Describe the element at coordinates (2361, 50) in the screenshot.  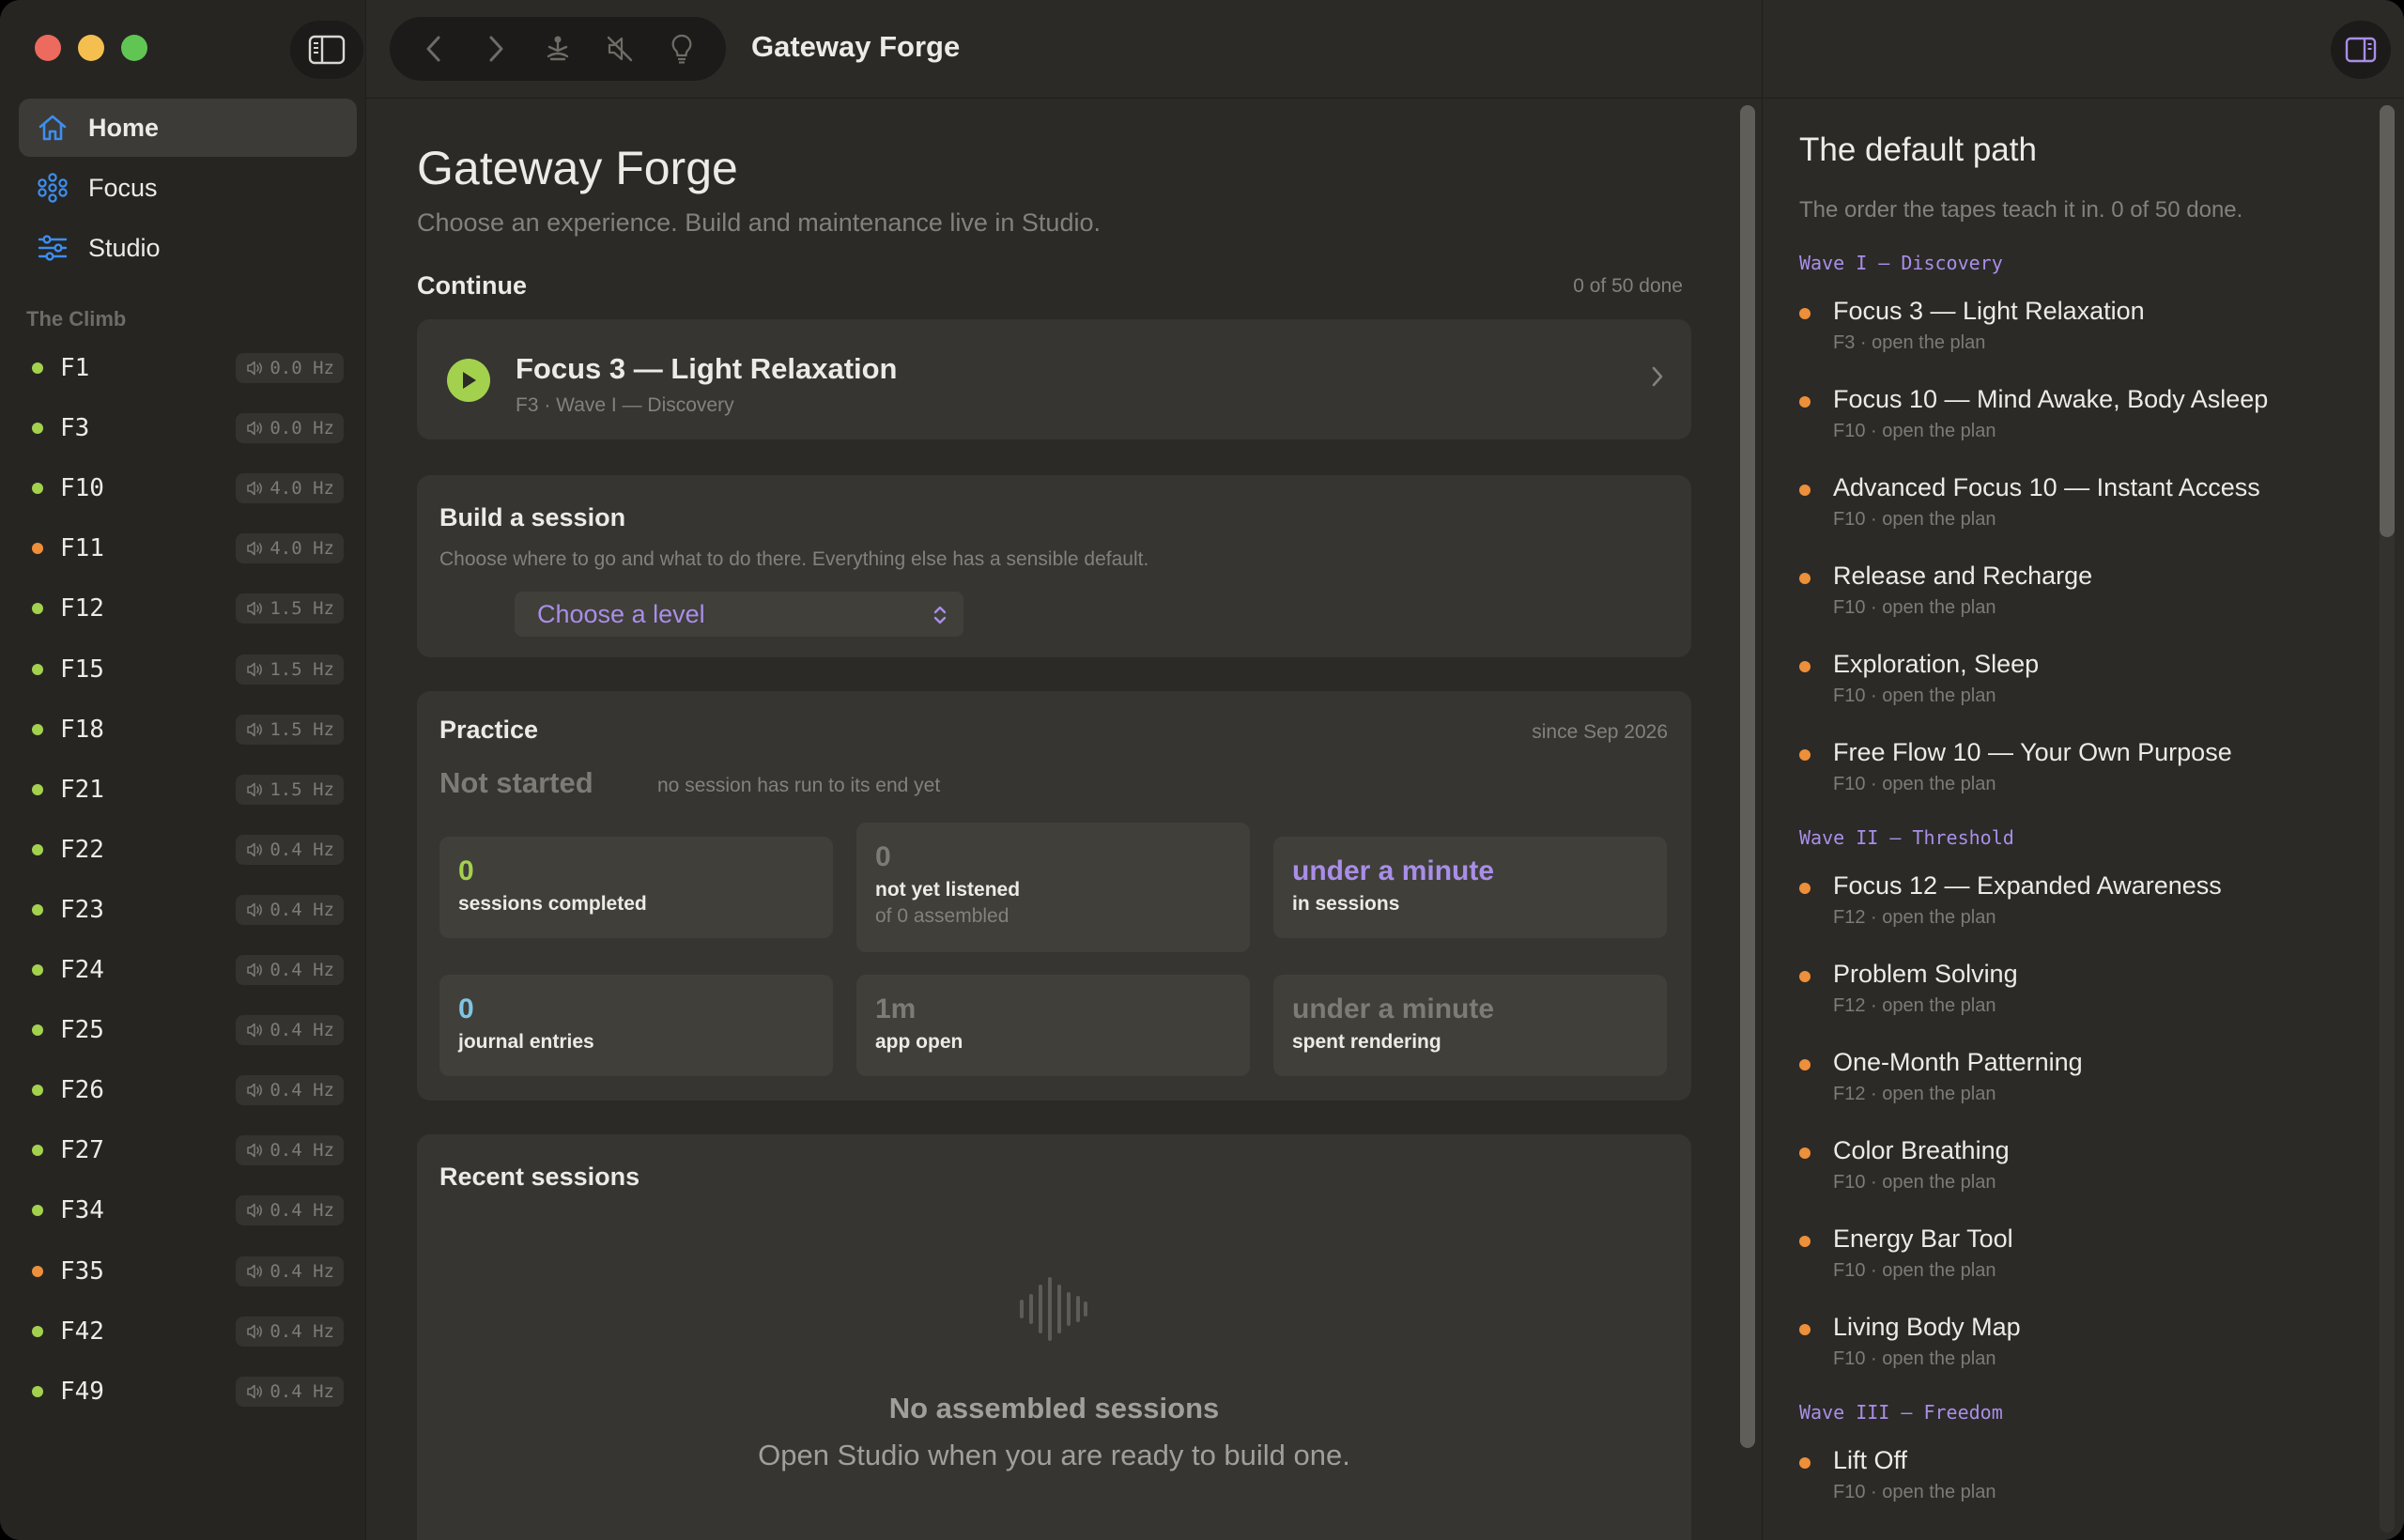
I see `inspector-toggle-button` at that location.